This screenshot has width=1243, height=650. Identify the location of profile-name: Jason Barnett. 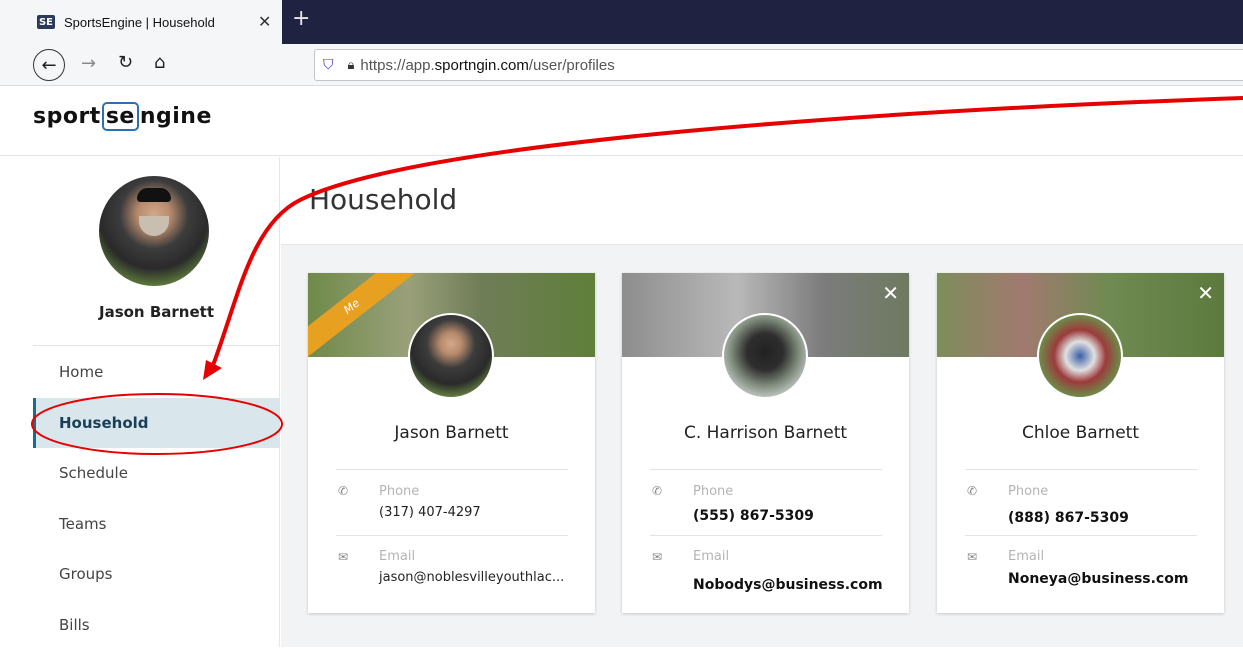
(451, 433).